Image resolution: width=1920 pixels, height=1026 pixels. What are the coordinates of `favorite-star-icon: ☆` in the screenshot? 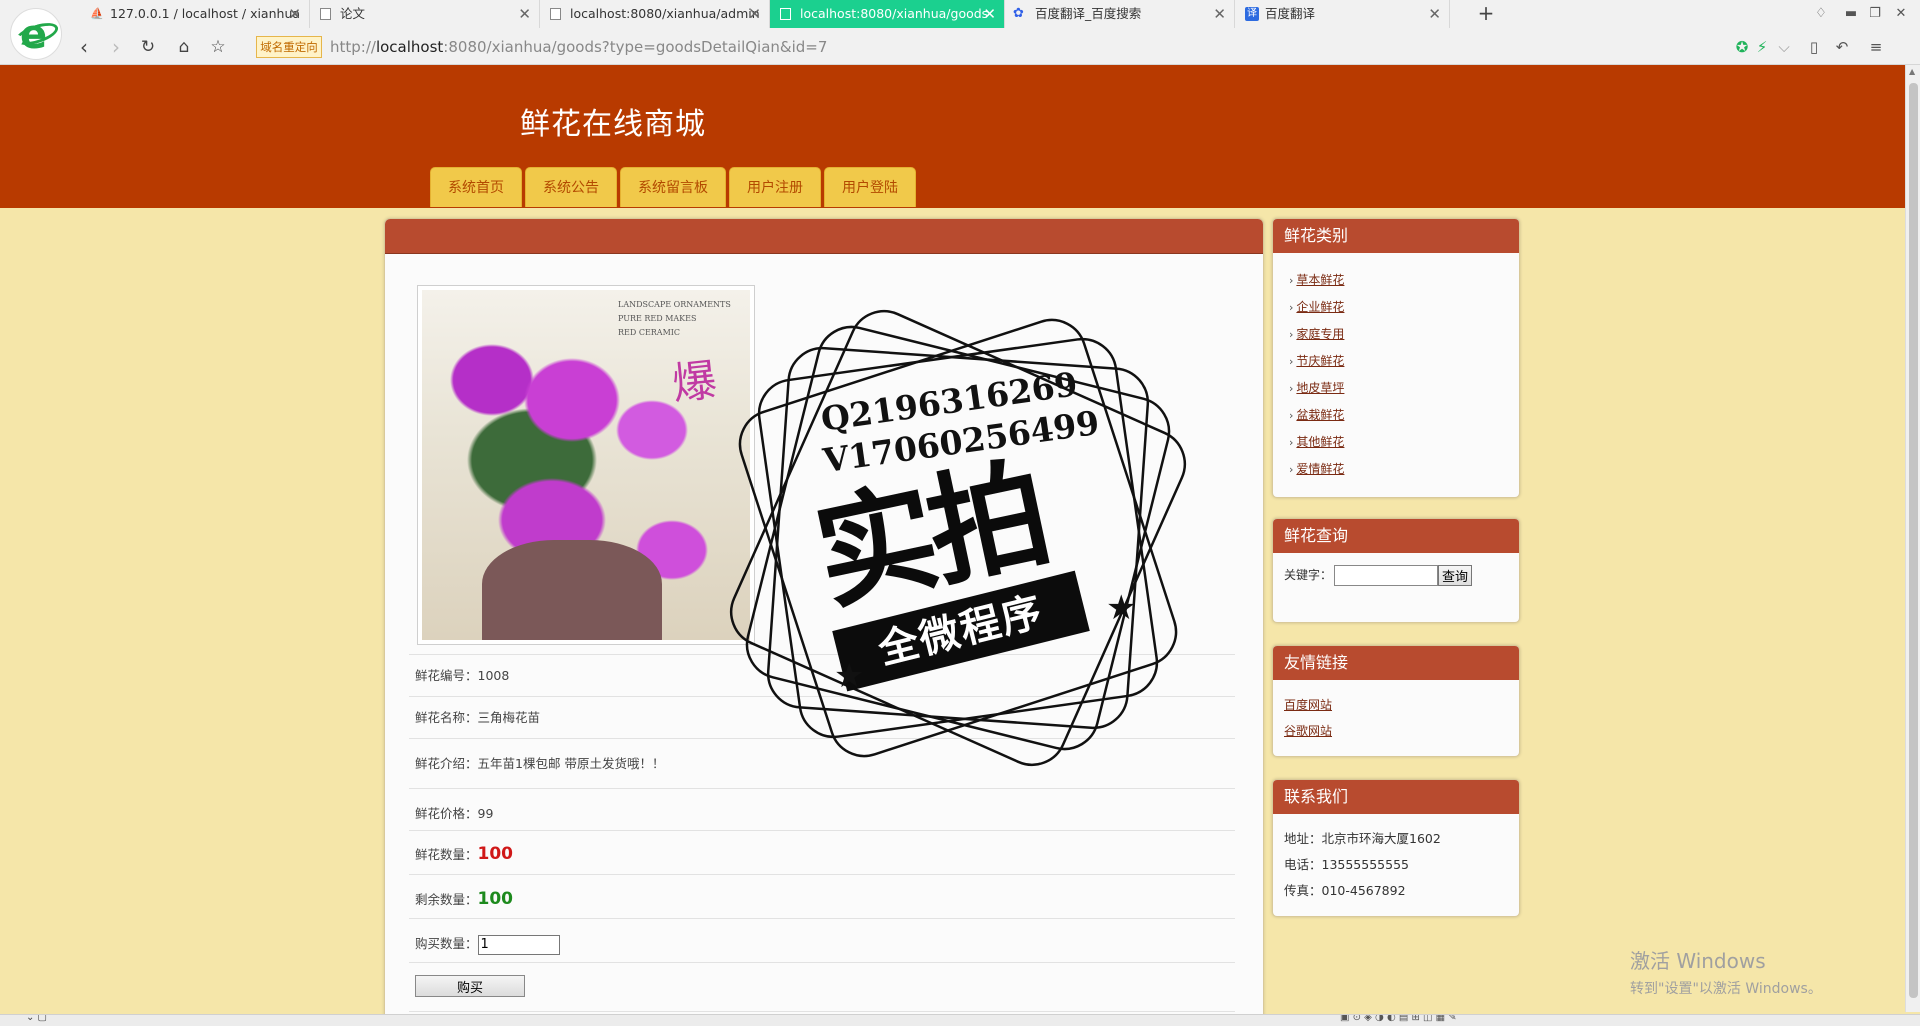 It's located at (218, 47).